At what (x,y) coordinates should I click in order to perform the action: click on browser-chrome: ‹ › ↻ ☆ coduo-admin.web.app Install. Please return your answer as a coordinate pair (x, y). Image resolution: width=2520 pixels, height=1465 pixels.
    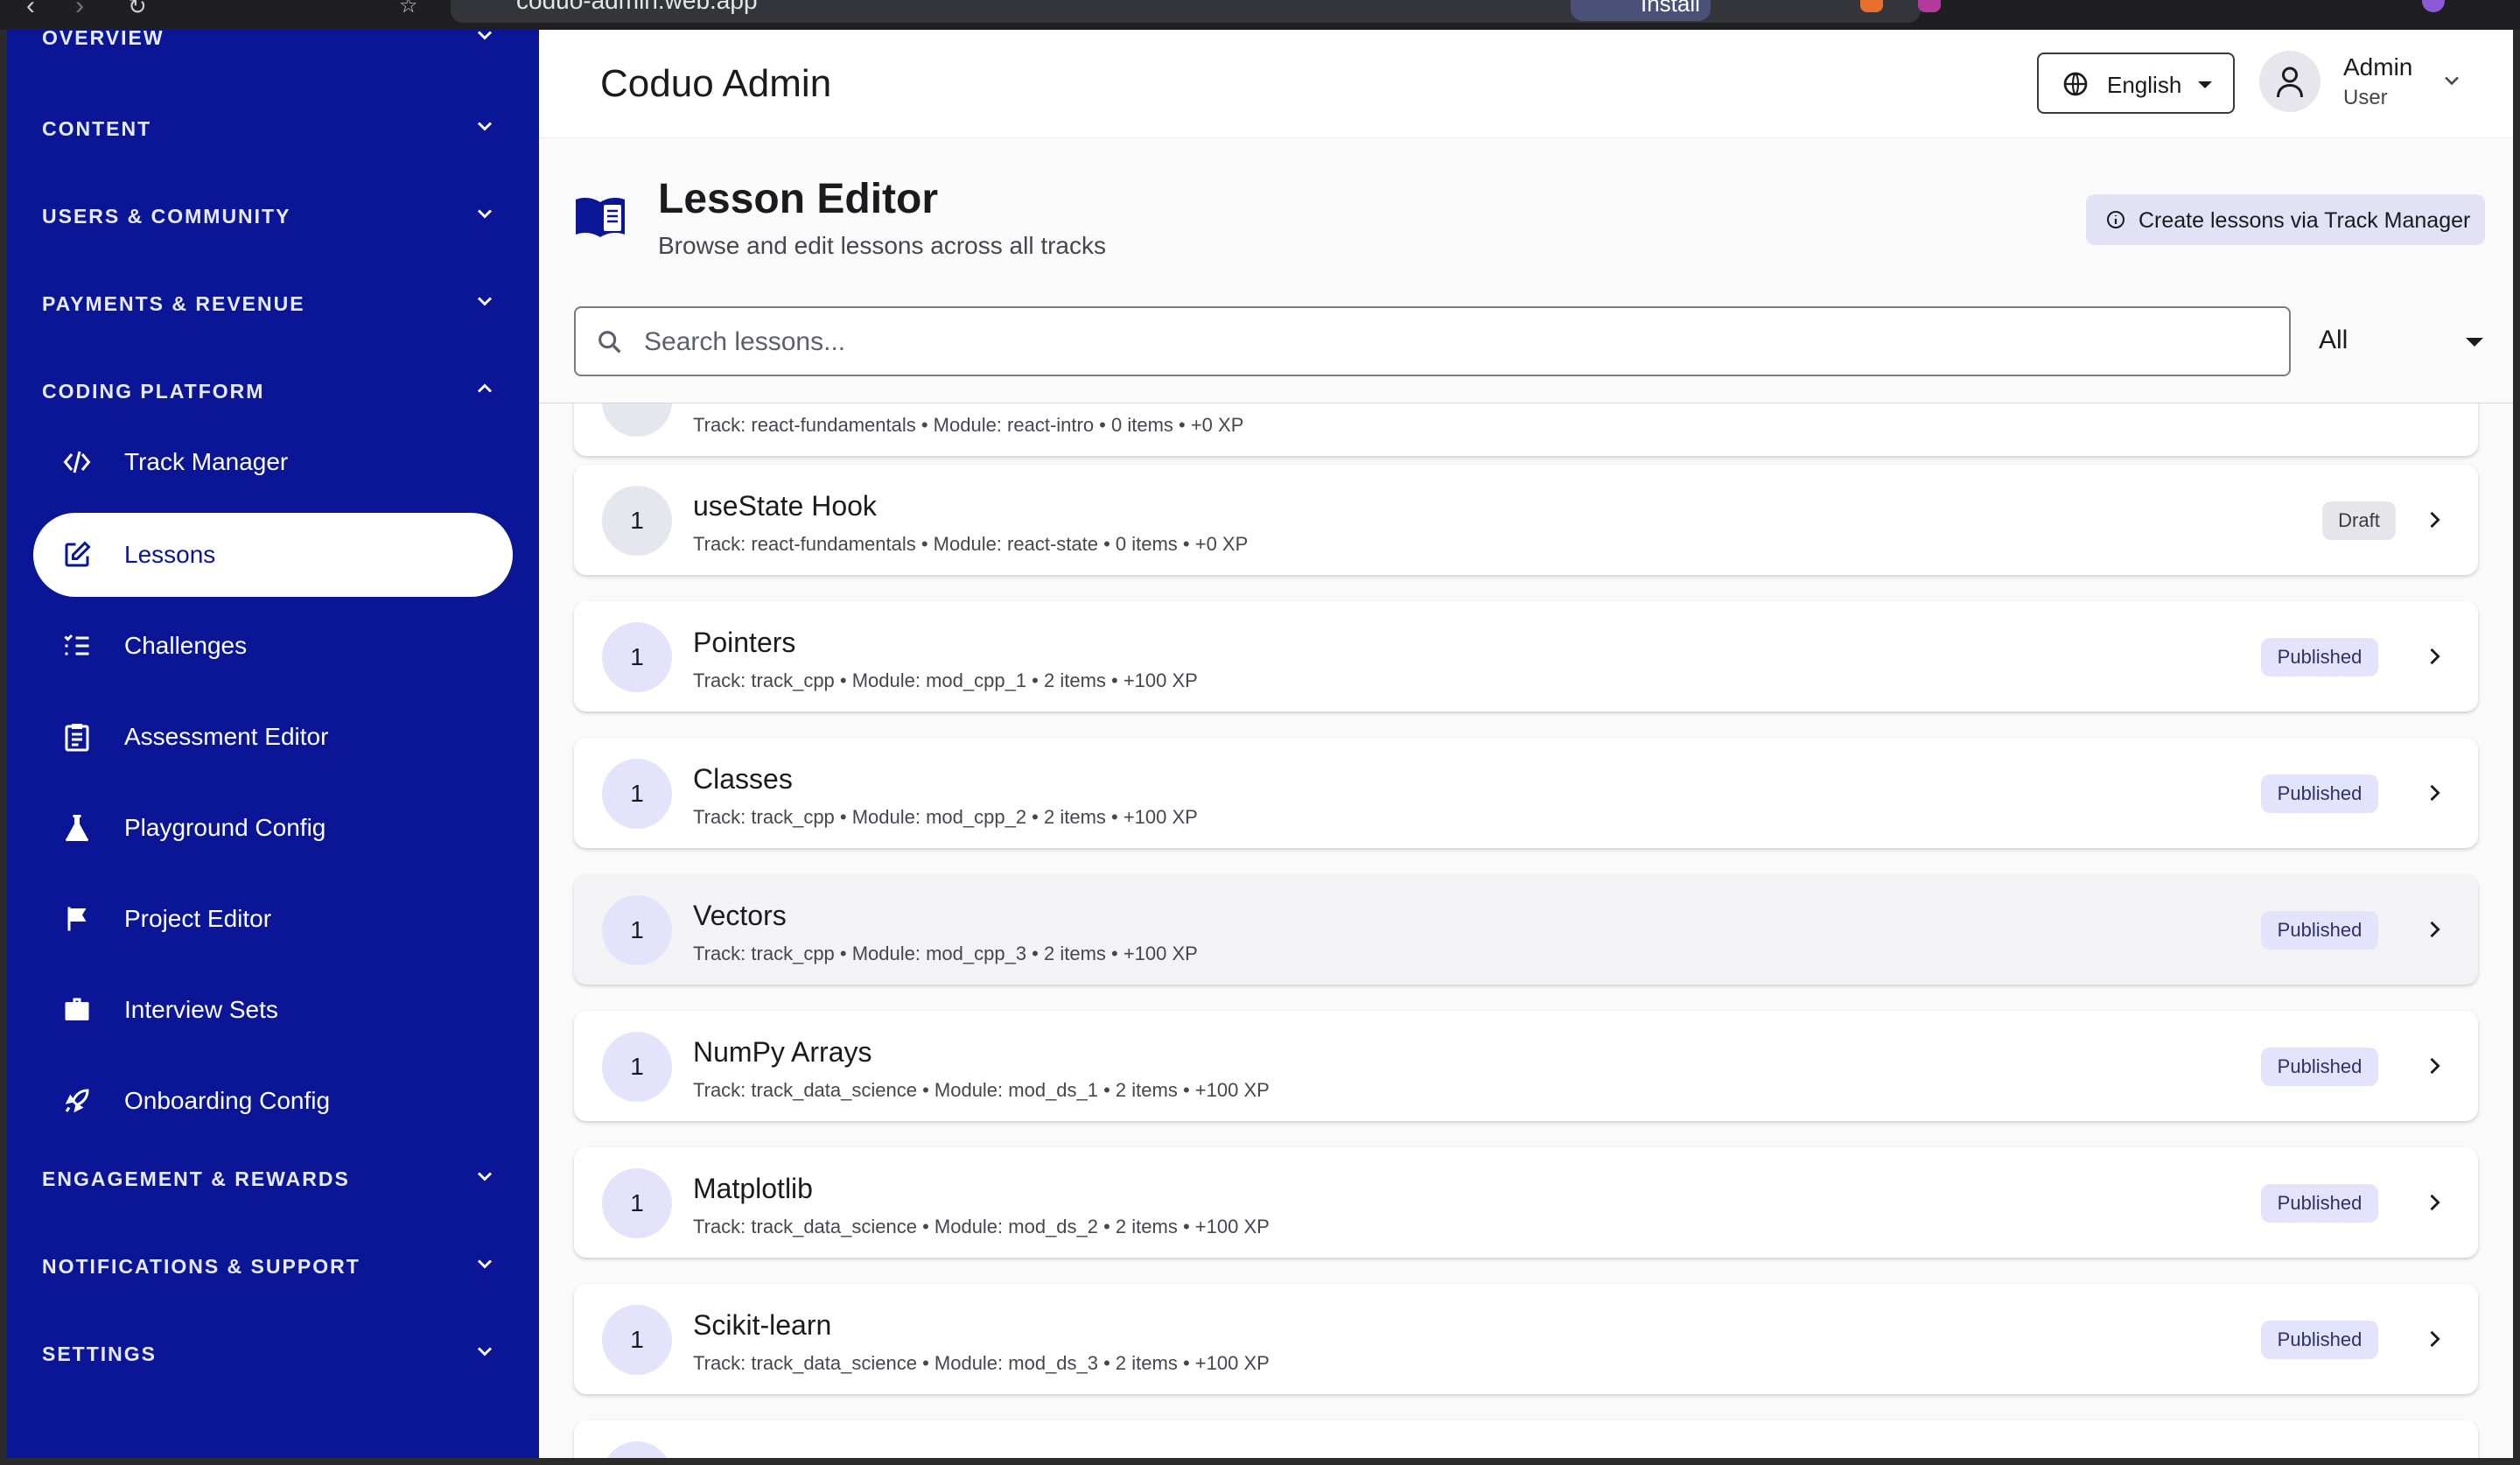
    Looking at the image, I should click on (1260, 15).